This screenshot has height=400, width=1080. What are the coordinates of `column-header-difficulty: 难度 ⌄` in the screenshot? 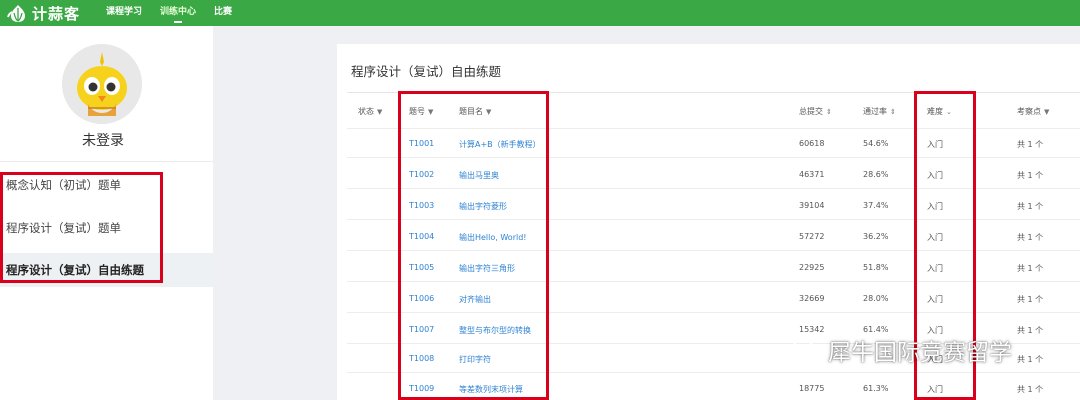 It's located at (939, 111).